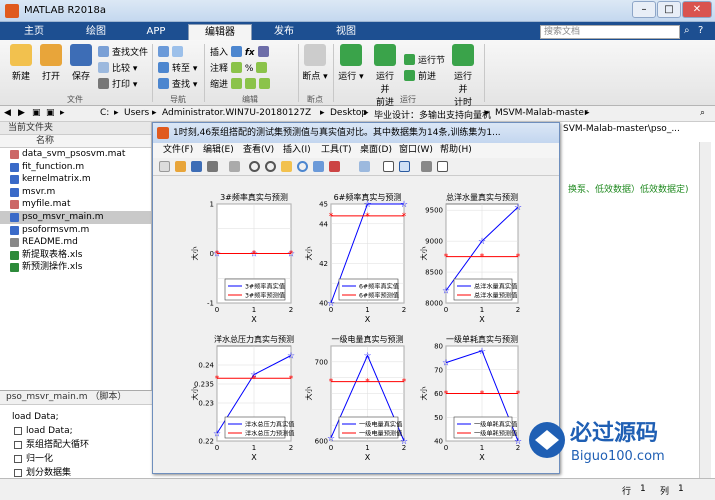  Describe the element at coordinates (76, 445) in the screenshot. I see `details-item: 泵组搭配大循环` at that location.